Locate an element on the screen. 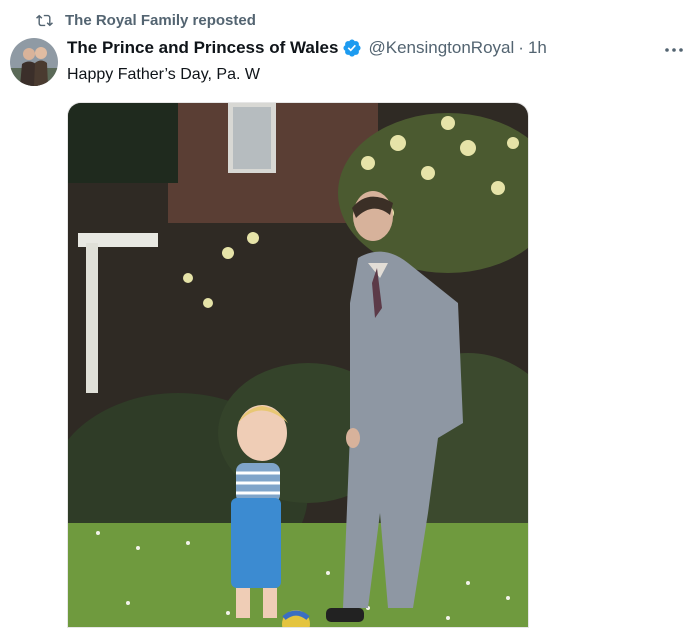 This screenshot has height=628, width=700. repost-label: The Royal Family reposted is located at coordinates (160, 20).